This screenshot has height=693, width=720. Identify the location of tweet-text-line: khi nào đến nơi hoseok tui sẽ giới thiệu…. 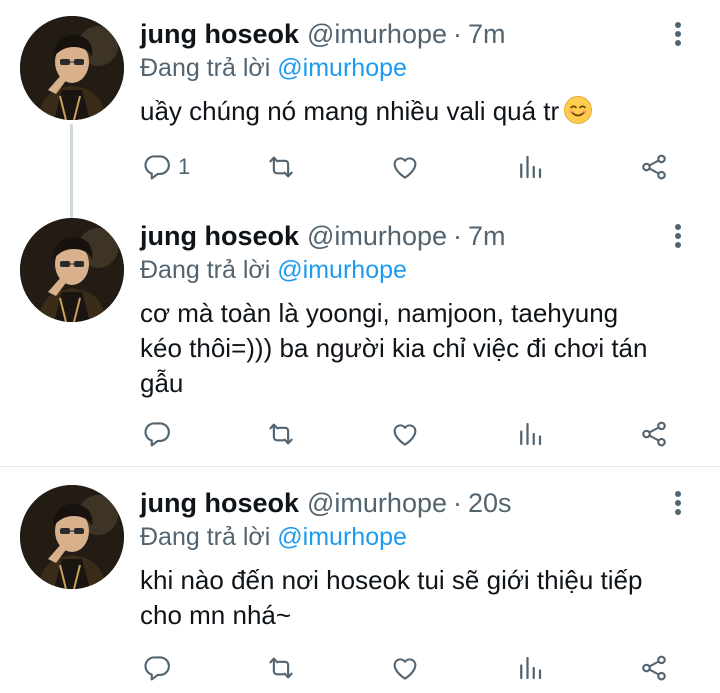
(391, 580).